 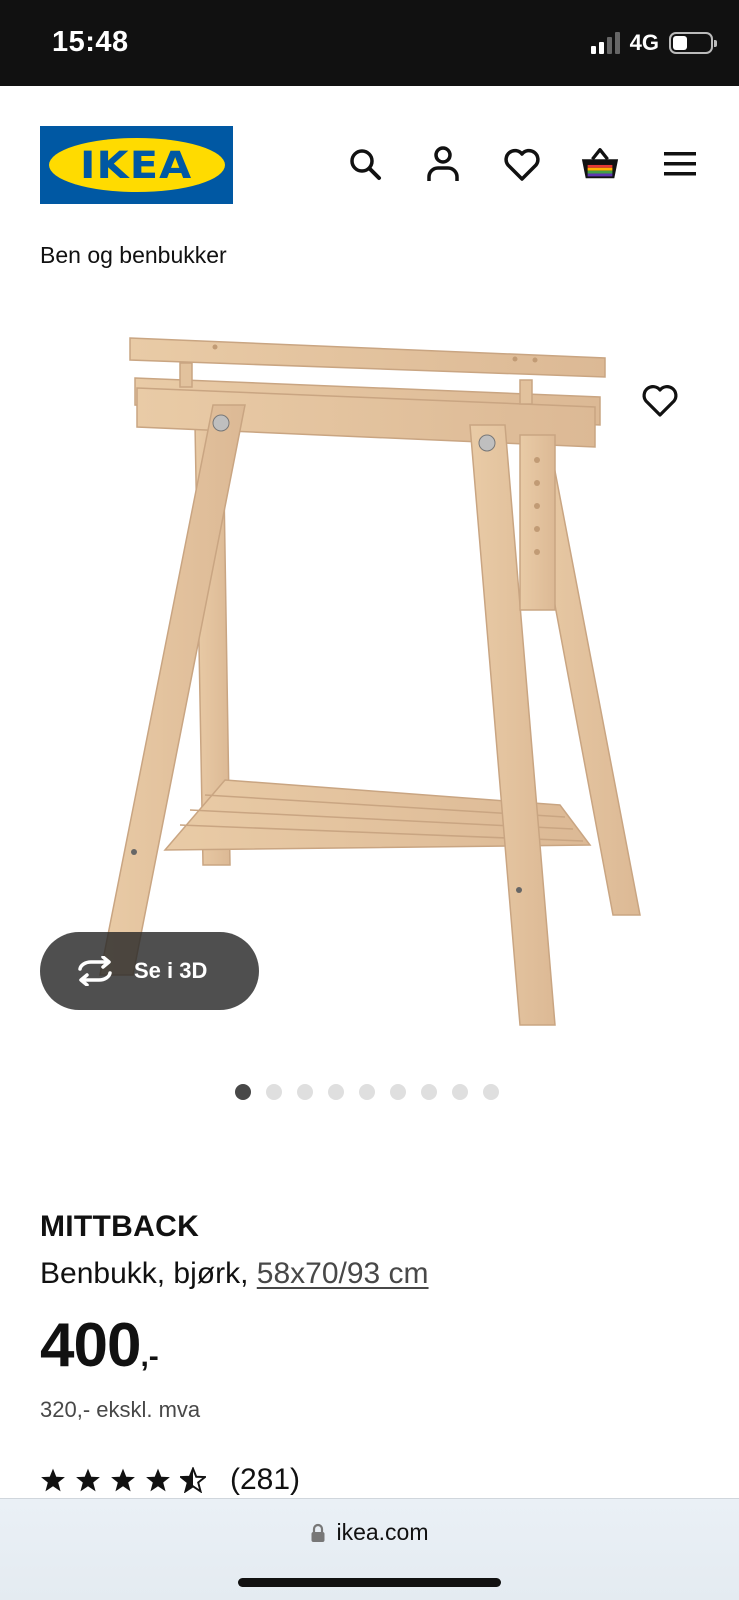 I want to click on product-size-link: 58x70/93 cm, so click(x=343, y=1273).